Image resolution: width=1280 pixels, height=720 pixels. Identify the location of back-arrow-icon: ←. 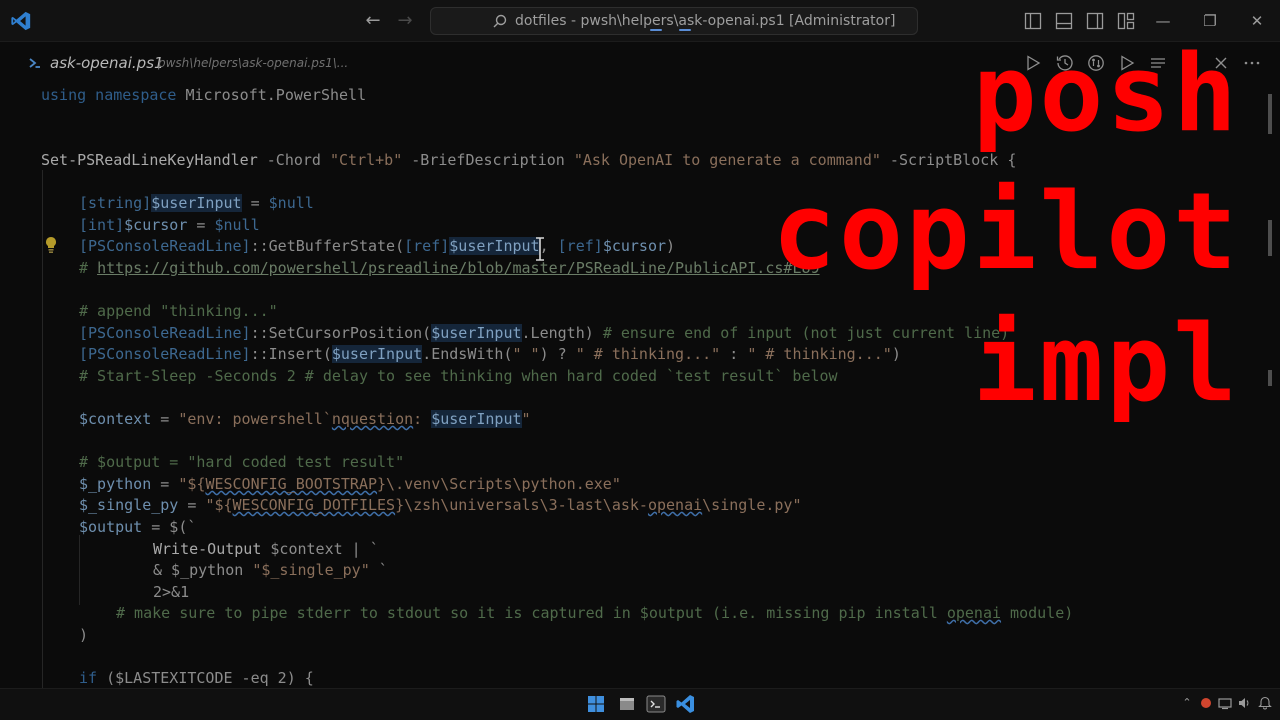
(373, 21).